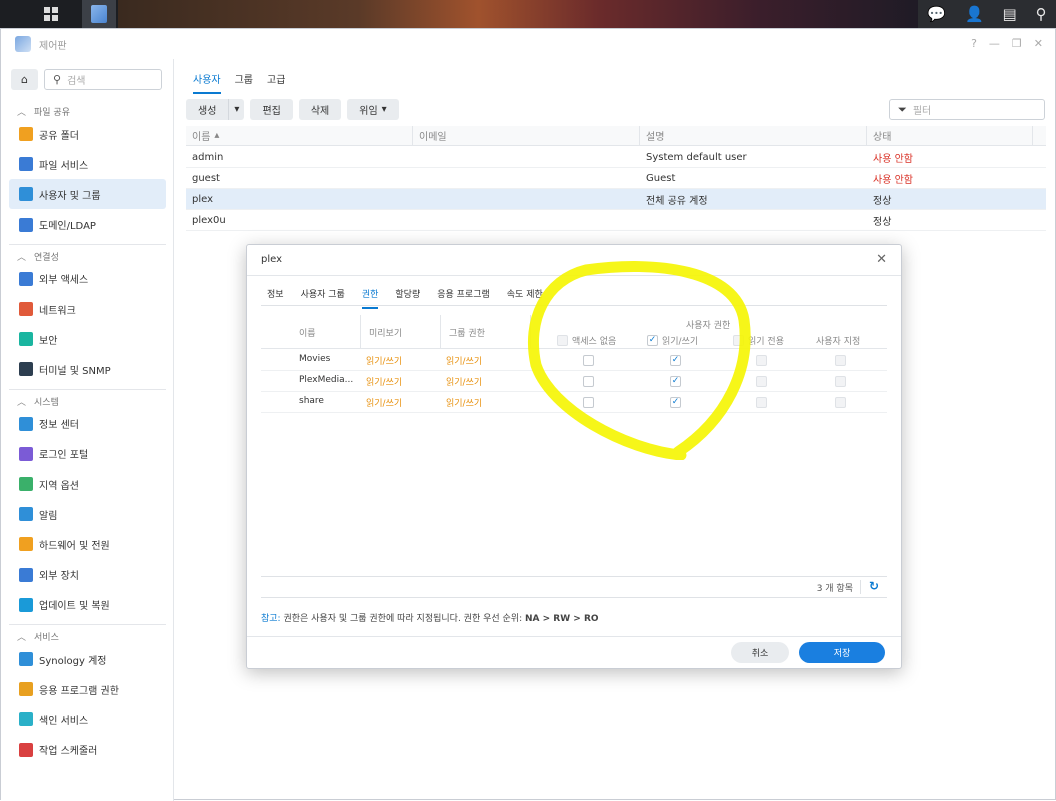  What do you see at coordinates (87, 424) in the screenshot?
I see `sidebar-item: 정보 센터` at bounding box center [87, 424].